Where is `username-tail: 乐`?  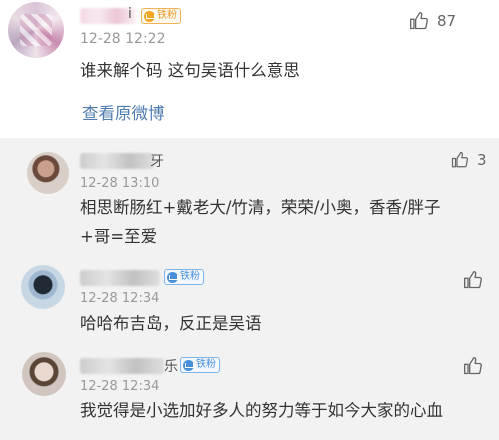 username-tail: 乐 is located at coordinates (171, 366).